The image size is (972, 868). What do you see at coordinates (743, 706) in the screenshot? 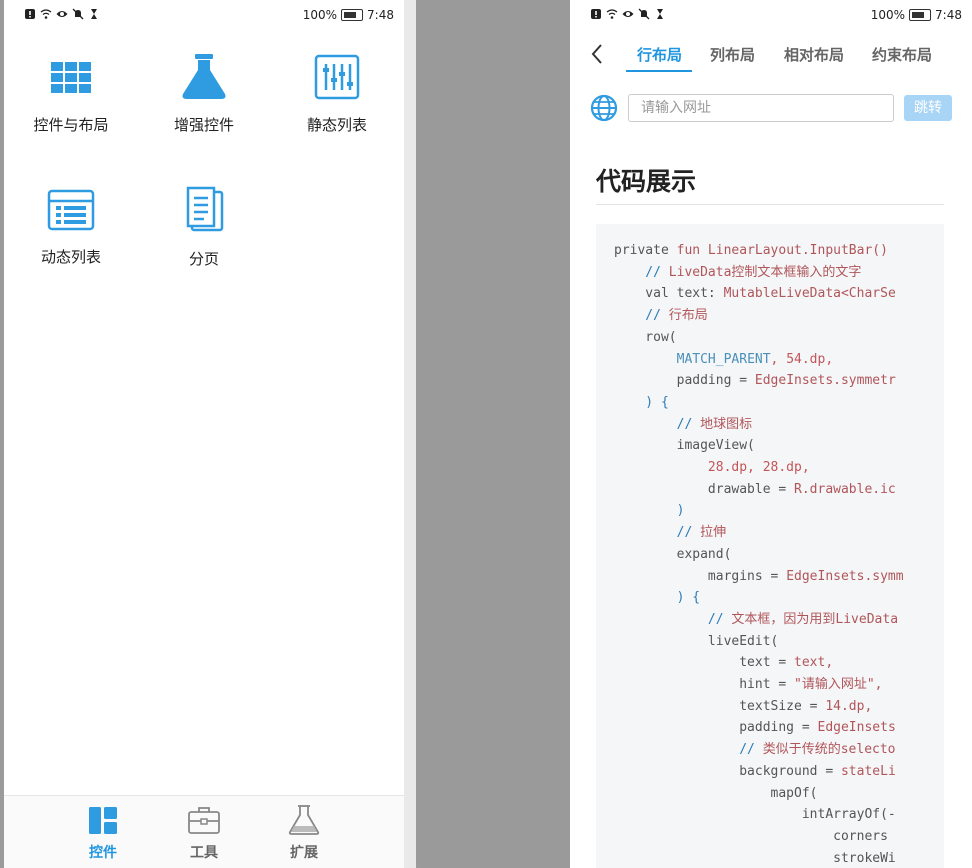
I see `code-line: textSize = 14.dp,` at bounding box center [743, 706].